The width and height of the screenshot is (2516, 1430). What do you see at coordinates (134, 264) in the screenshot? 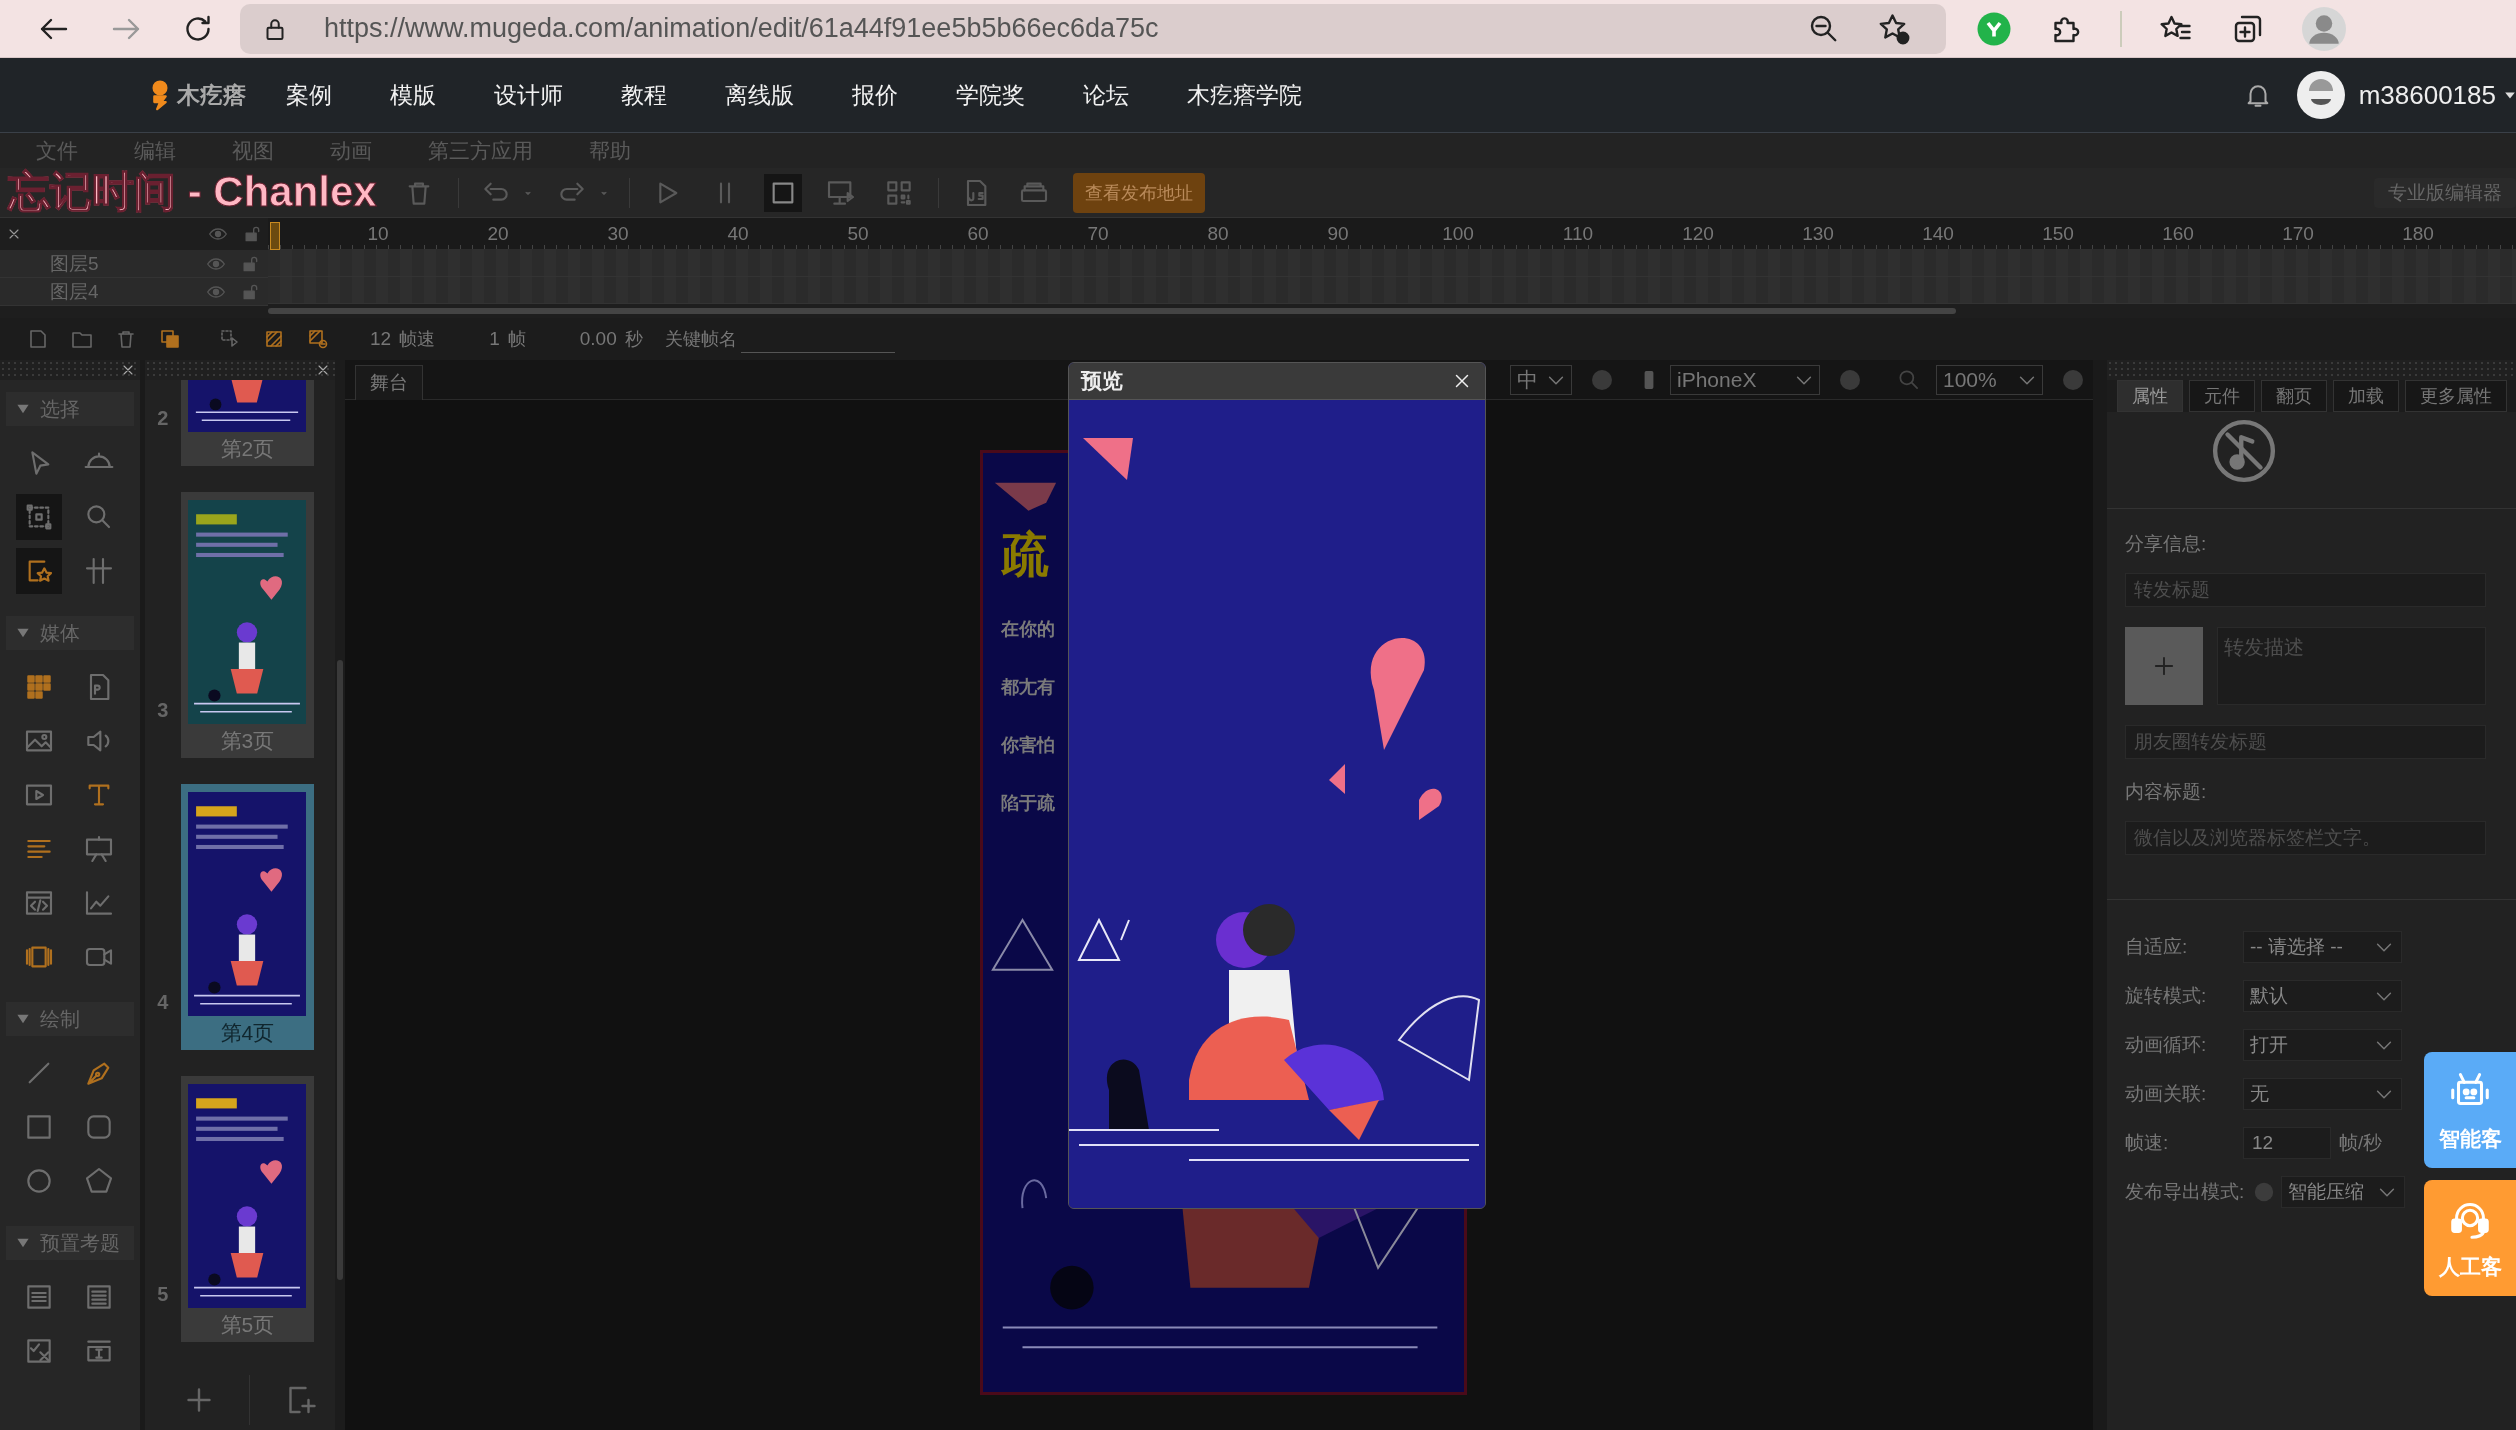
I see `layer-row: 图层5` at bounding box center [134, 264].